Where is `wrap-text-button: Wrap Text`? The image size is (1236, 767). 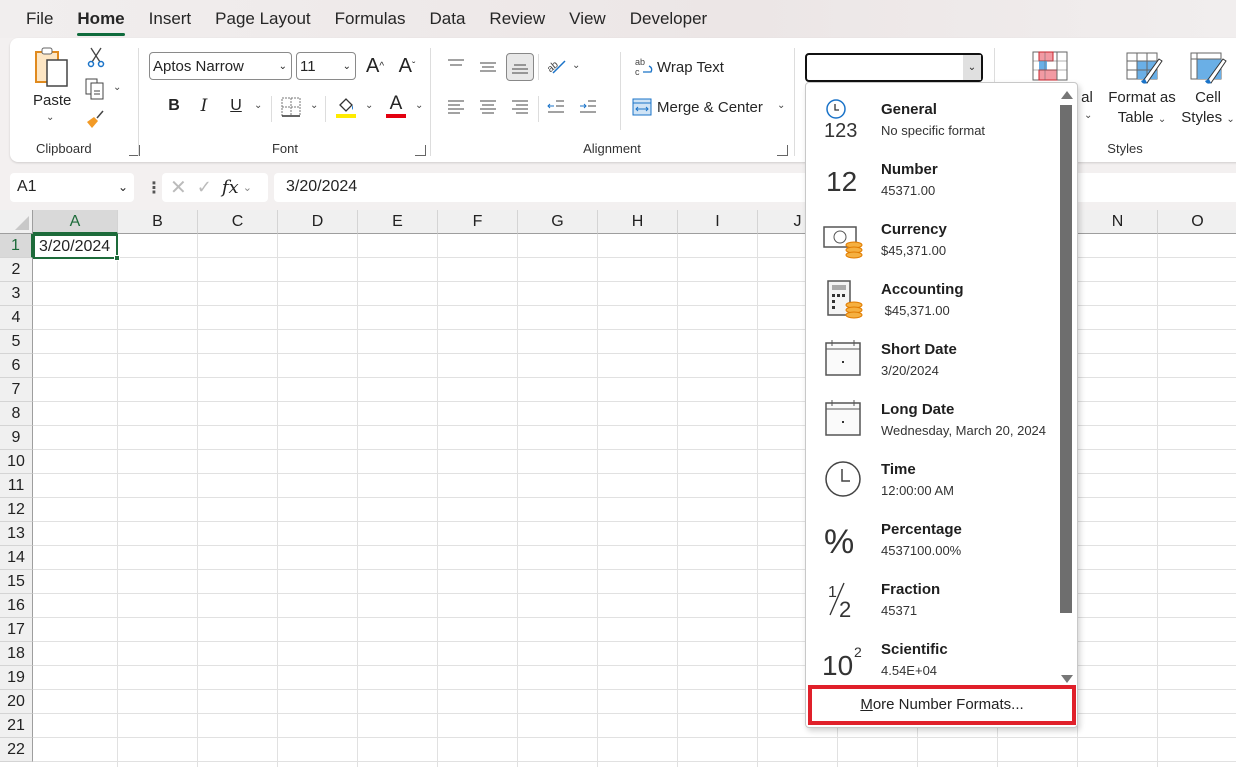
wrap-text-button: Wrap Text is located at coordinates (690, 67).